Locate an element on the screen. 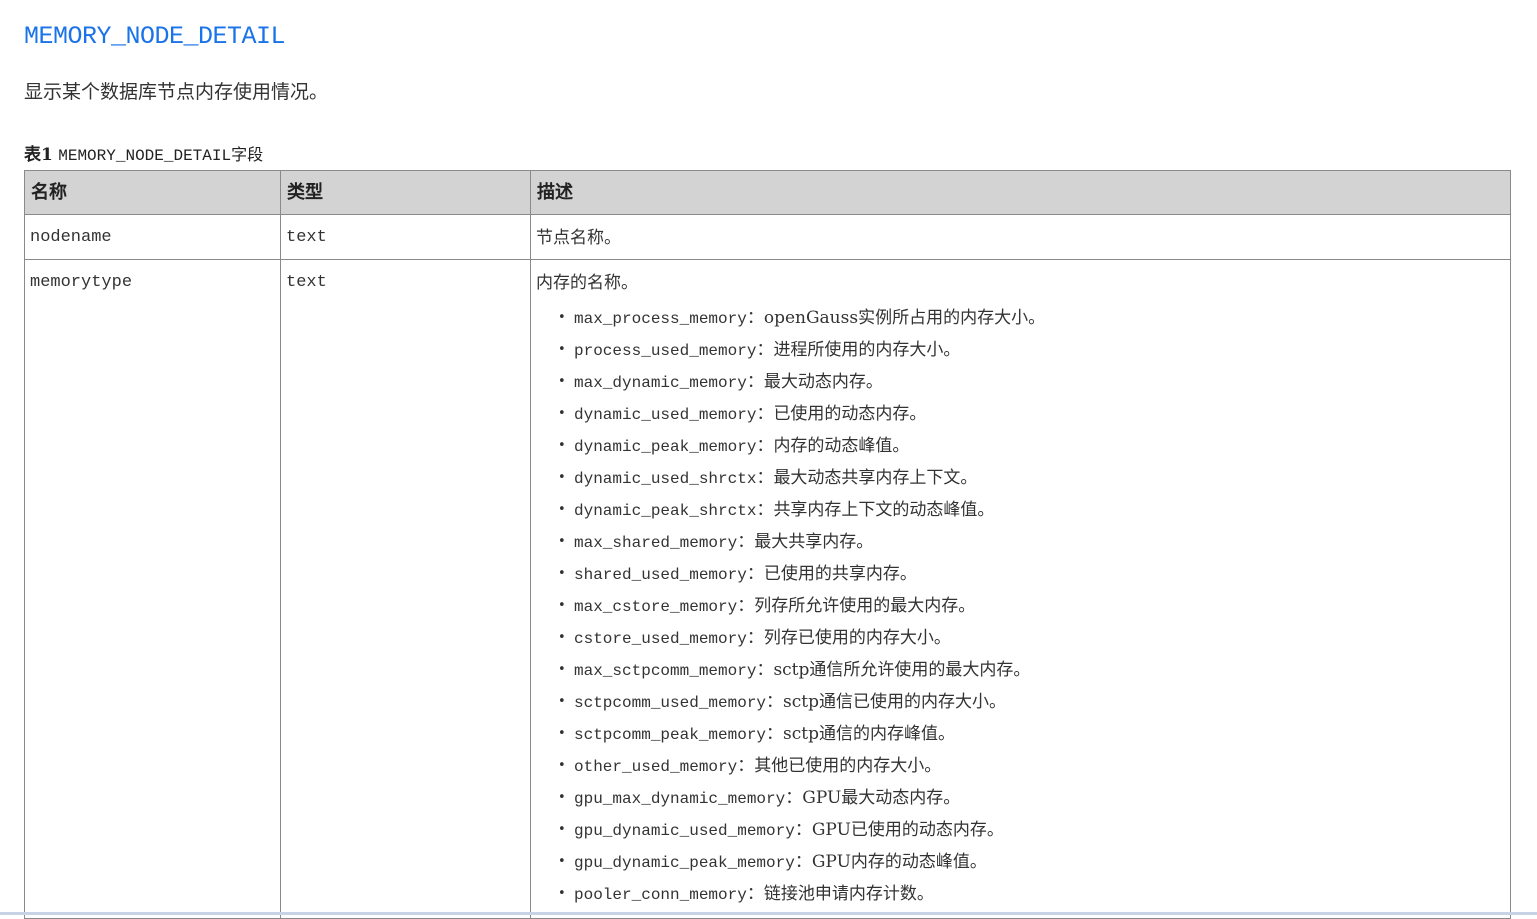 The height and width of the screenshot is (919, 1537). memory-type-description: 链接池申请内存计数。 is located at coordinates (848, 894).